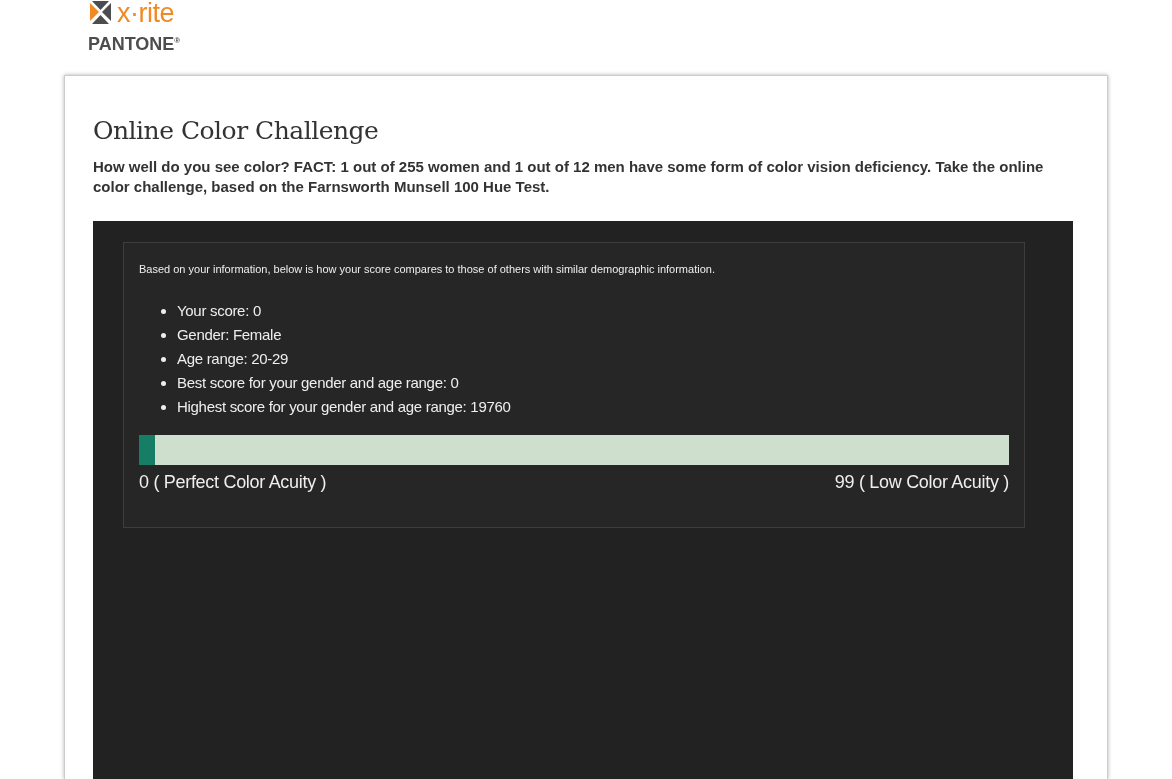 The height and width of the screenshot is (779, 1172). What do you see at coordinates (219, 311) in the screenshot?
I see `result-item: Your score: 0` at bounding box center [219, 311].